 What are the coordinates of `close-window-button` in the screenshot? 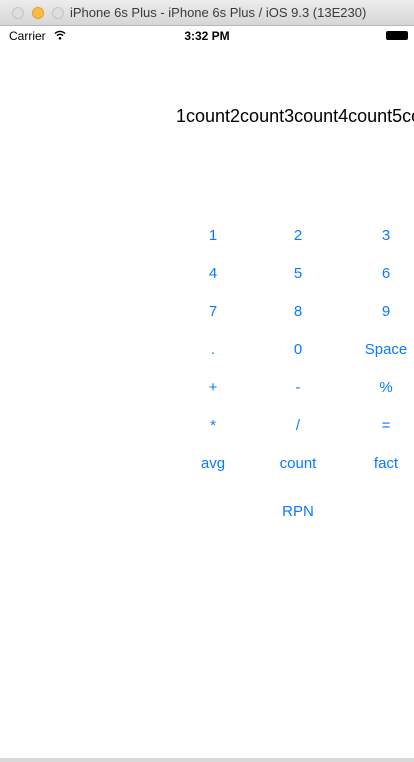 It's located at (18, 13).